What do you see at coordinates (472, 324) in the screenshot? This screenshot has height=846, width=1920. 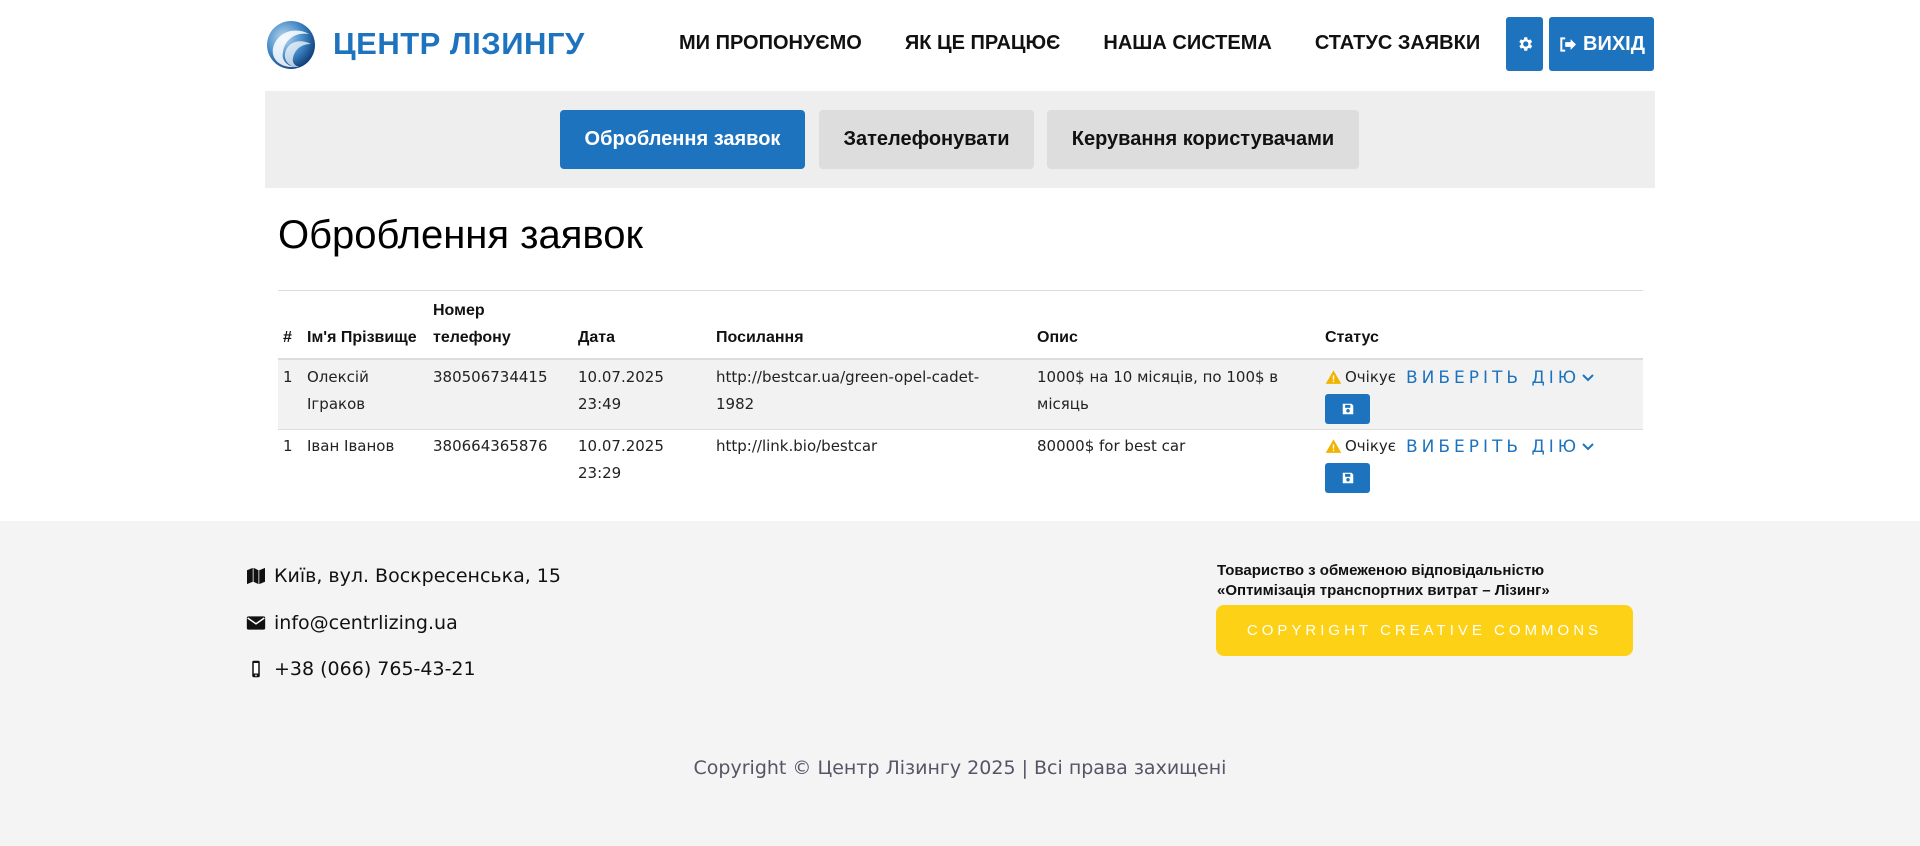 I see `header-phone: Номер телефону` at bounding box center [472, 324].